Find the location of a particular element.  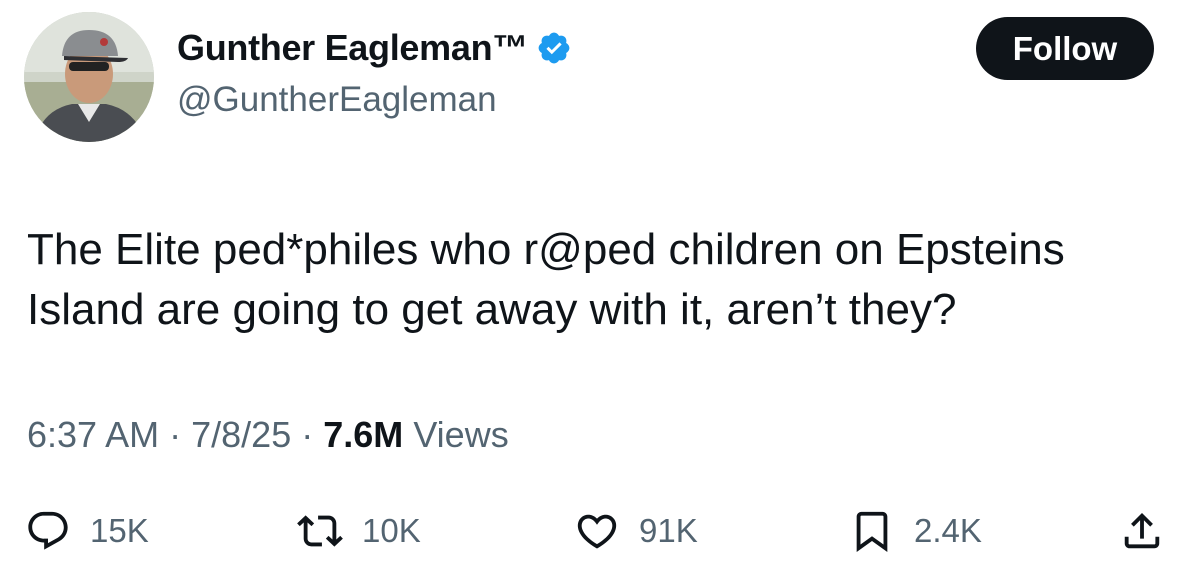

author-name-row: Gunther Eagleman™ is located at coordinates (374, 48).